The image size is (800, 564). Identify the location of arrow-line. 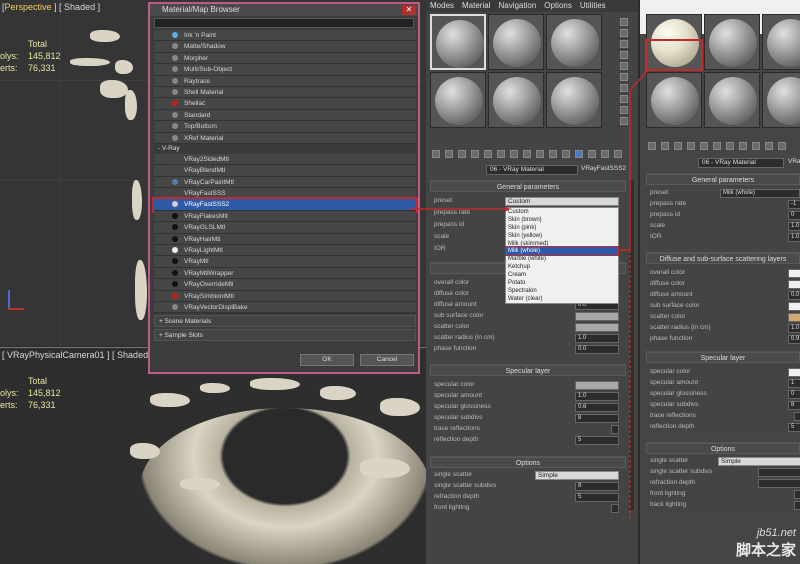
(639, 159).